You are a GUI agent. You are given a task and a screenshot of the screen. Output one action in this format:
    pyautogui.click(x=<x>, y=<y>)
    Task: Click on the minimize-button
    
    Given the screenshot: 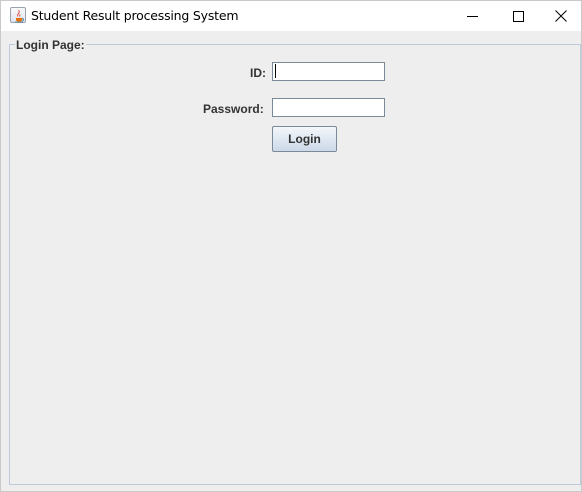 What is the action you would take?
    pyautogui.click(x=472, y=16)
    